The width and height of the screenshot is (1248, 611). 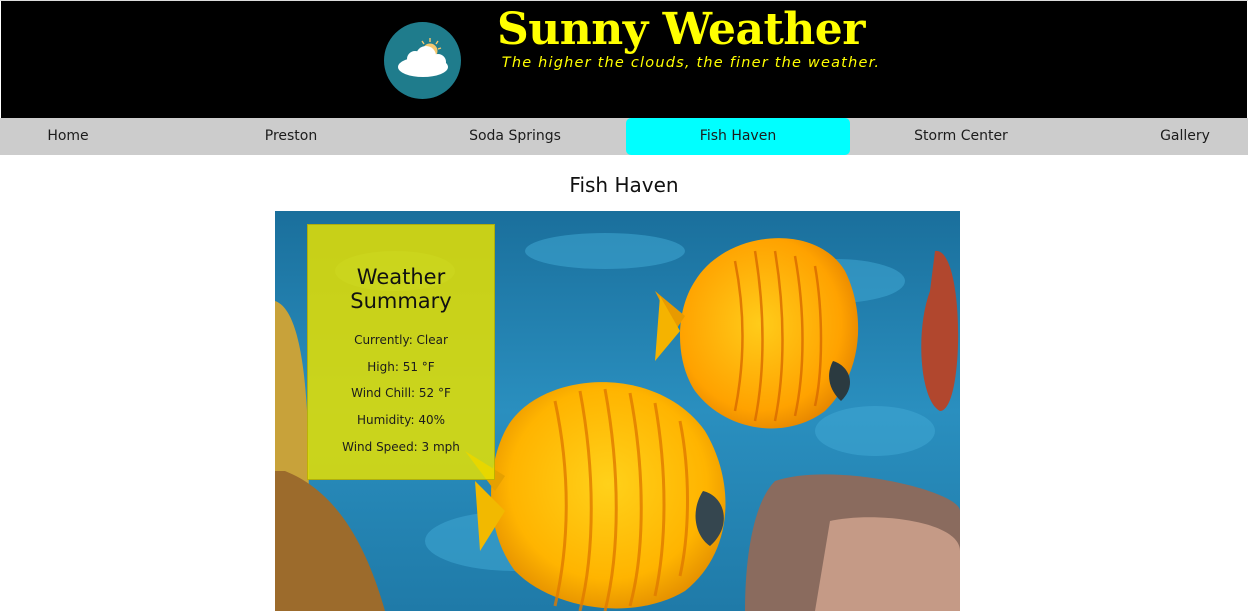 I want to click on summary-item-wind-speed: Wind Speed: 3 mph, so click(x=401, y=446).